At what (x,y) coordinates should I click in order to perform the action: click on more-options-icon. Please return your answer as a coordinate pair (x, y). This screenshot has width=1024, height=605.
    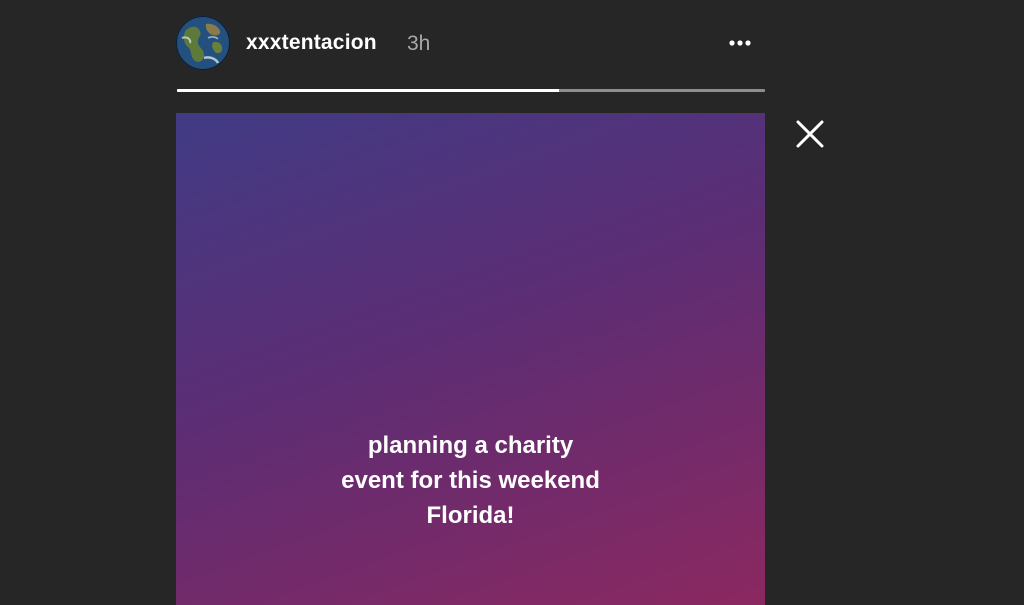
    Looking at the image, I should click on (740, 43).